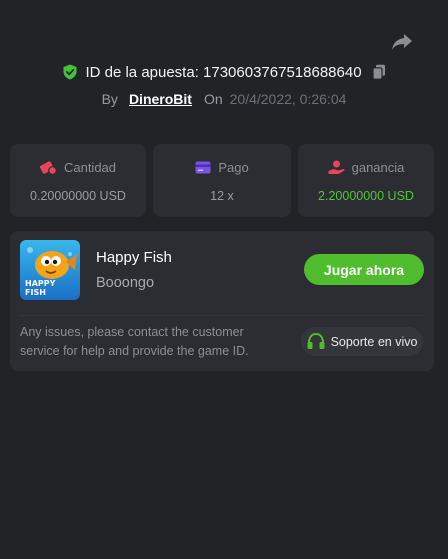  Describe the element at coordinates (35, 292) in the screenshot. I see `thumbnail-text-fish: FISH` at that location.